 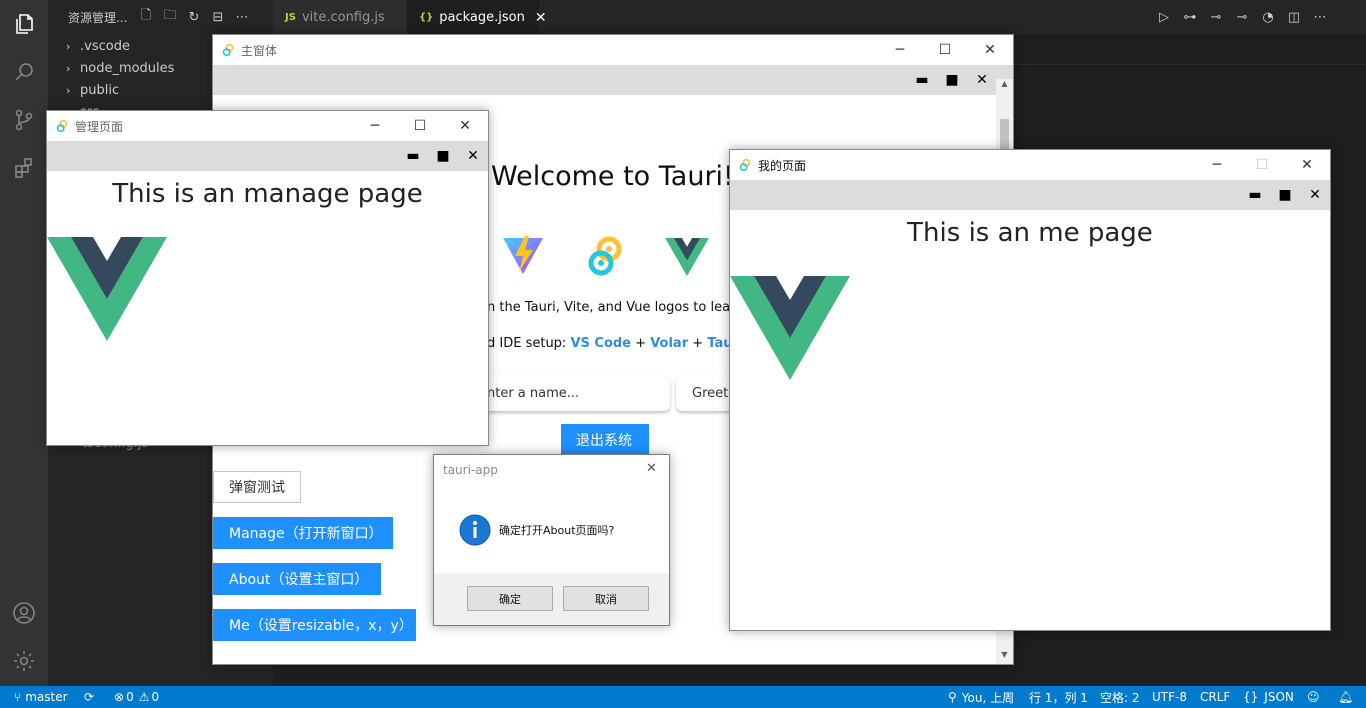 I want to click on error-icon: ⊗, so click(x=119, y=697).